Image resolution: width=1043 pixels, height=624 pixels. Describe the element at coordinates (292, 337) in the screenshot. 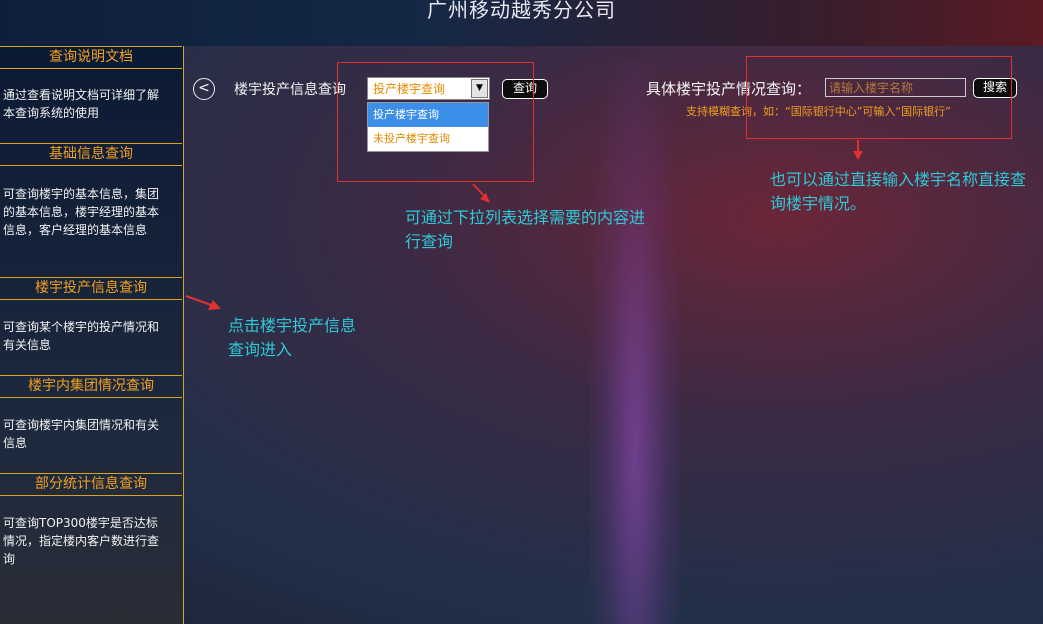

I see `annotation-sidebar-note: 点击楼宇投产信息查询进入` at that location.